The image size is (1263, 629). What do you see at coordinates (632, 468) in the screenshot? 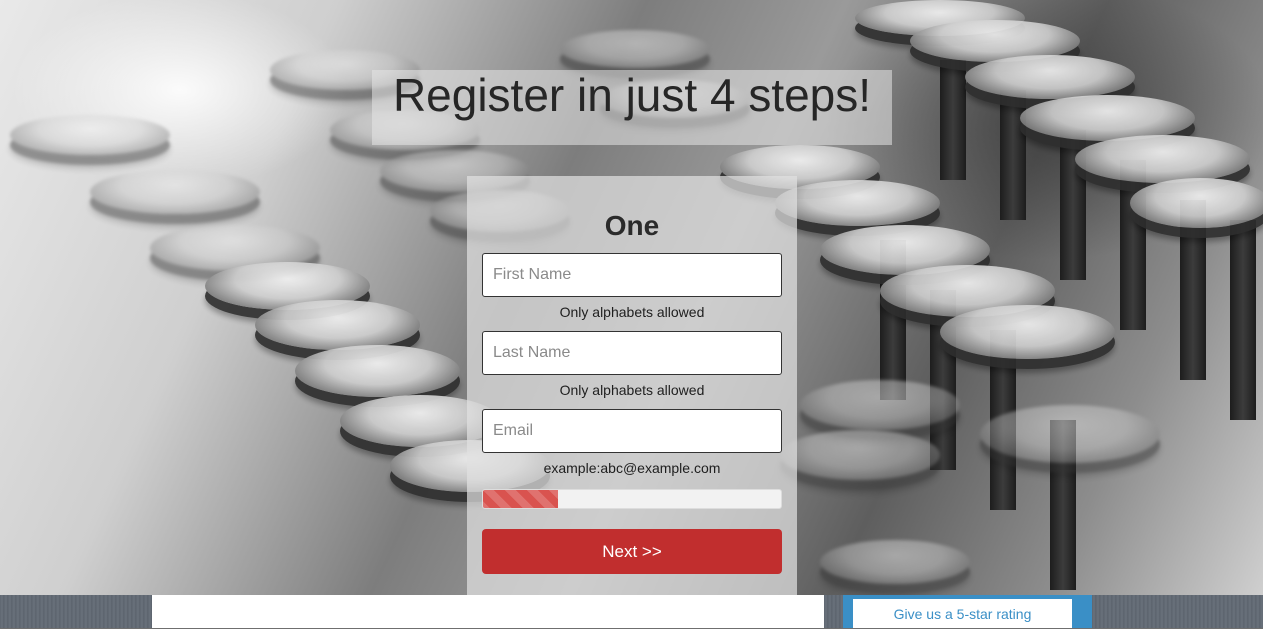
I see `email-hint: example:abc@example.com` at bounding box center [632, 468].